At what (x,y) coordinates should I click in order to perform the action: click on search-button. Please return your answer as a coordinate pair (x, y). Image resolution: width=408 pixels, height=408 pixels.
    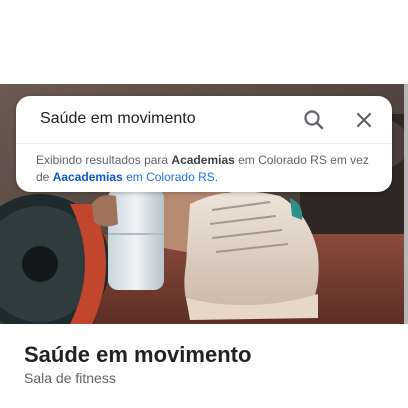
    Looking at the image, I should click on (314, 120).